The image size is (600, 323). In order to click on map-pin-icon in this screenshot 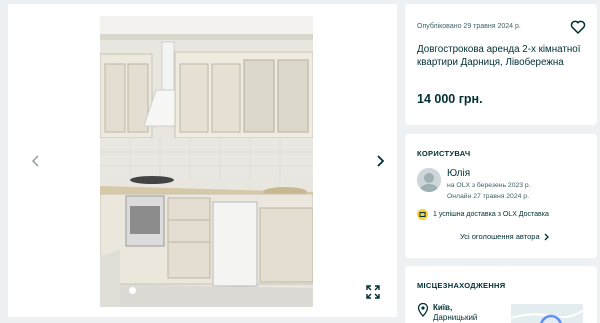, I will do `click(423, 310)`.